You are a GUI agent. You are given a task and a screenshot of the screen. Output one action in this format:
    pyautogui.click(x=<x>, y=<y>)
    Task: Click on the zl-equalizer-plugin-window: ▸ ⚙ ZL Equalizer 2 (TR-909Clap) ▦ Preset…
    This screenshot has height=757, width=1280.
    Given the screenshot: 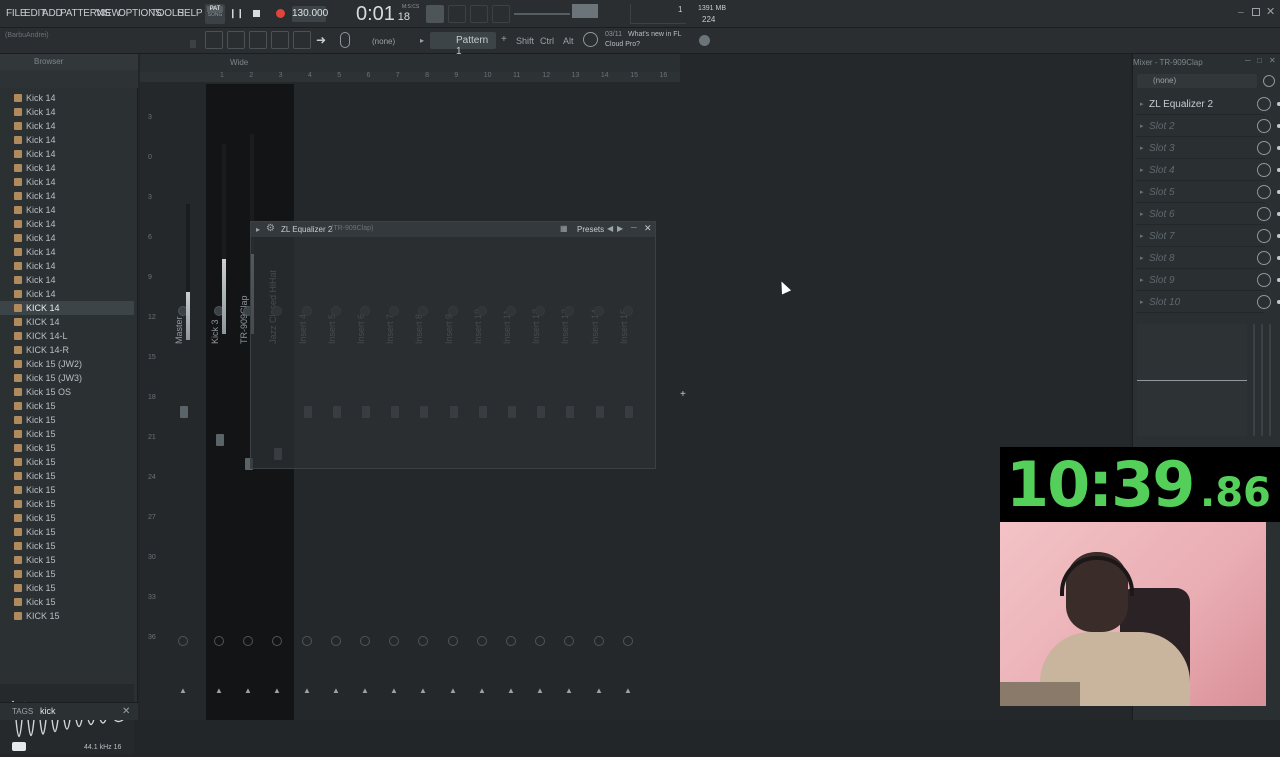 What is the action you would take?
    pyautogui.click(x=453, y=345)
    